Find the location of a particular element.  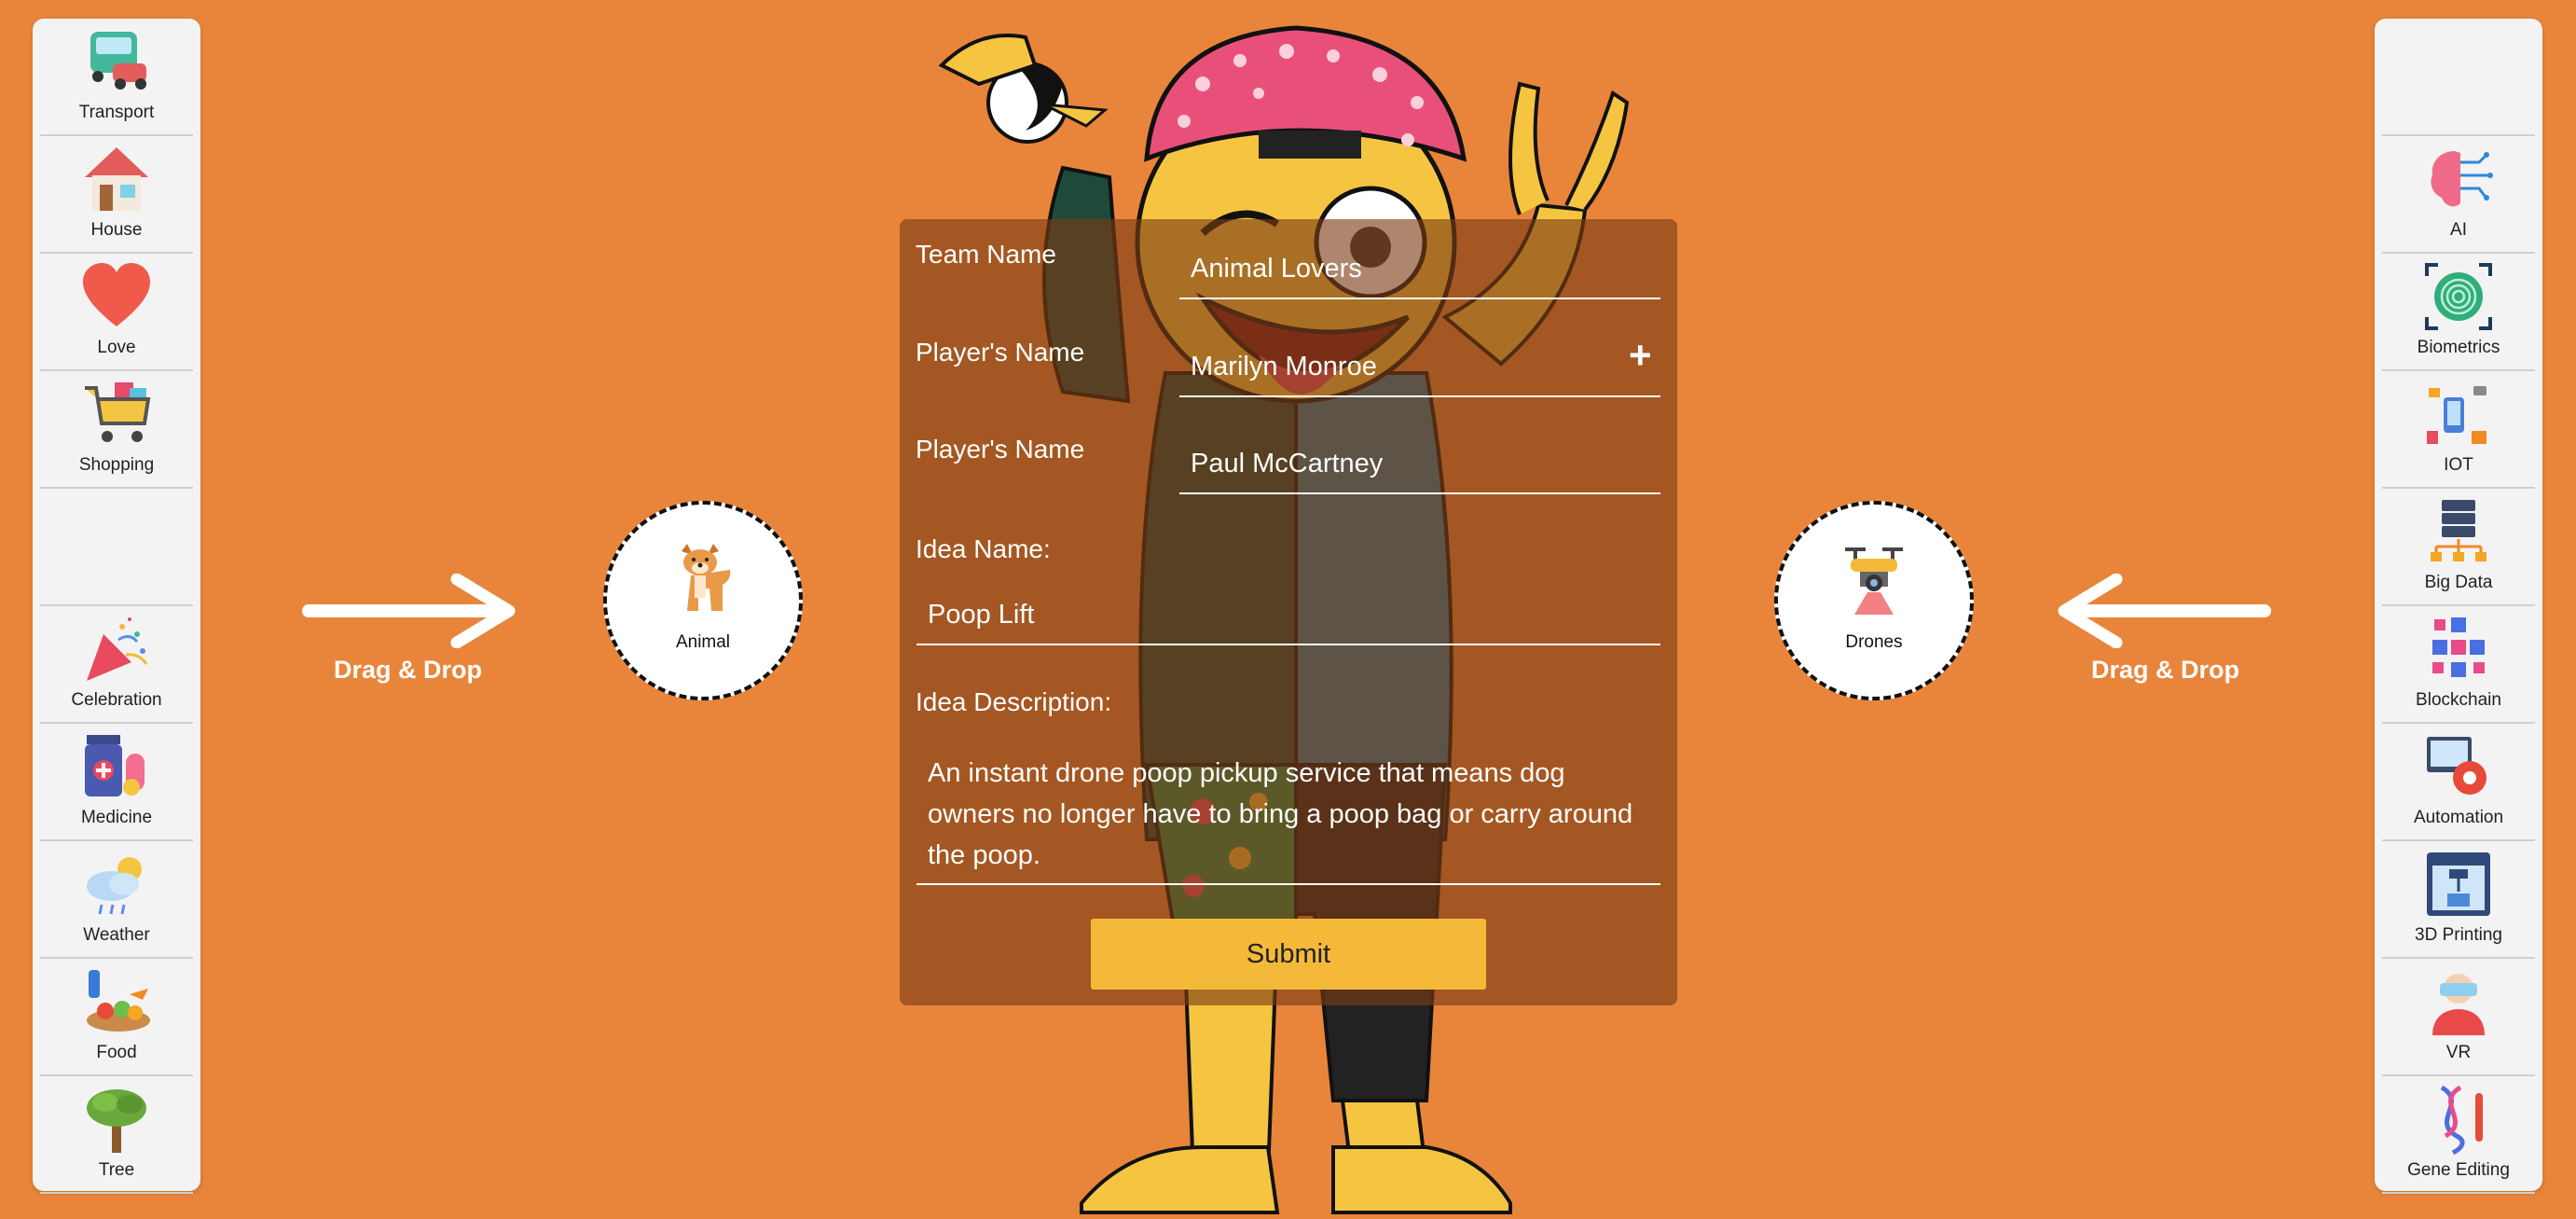

drop-zone-left: Animal is located at coordinates (703, 600).